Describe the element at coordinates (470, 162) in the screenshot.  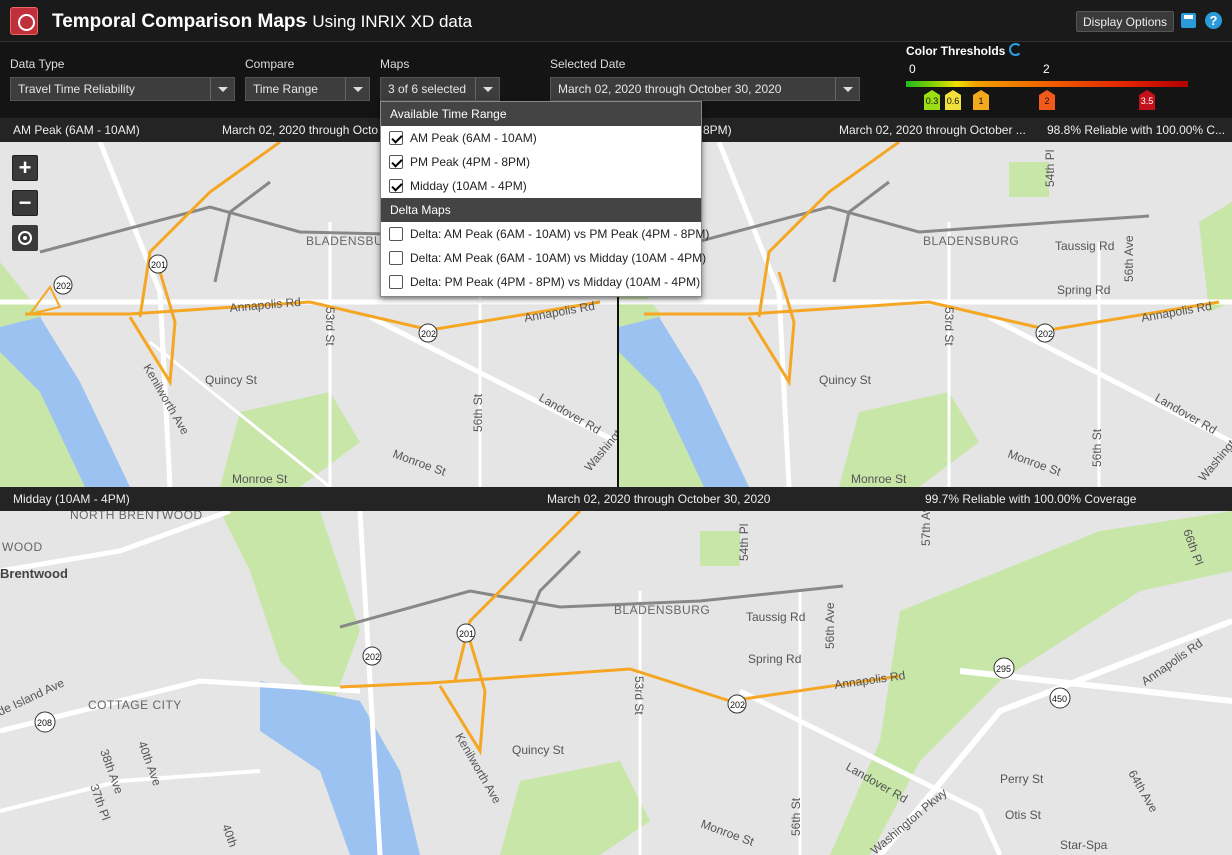
I see `option-label: PM Peak (4PM - 8PM)` at that location.